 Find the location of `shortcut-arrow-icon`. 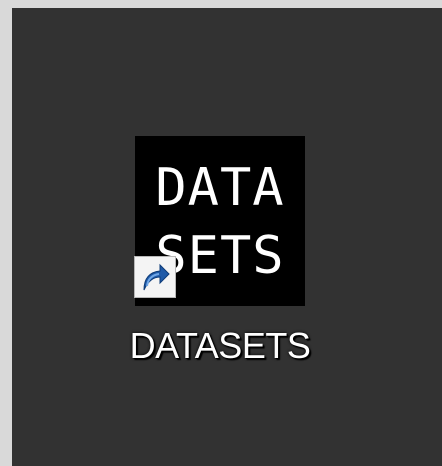

shortcut-arrow-icon is located at coordinates (155, 277).